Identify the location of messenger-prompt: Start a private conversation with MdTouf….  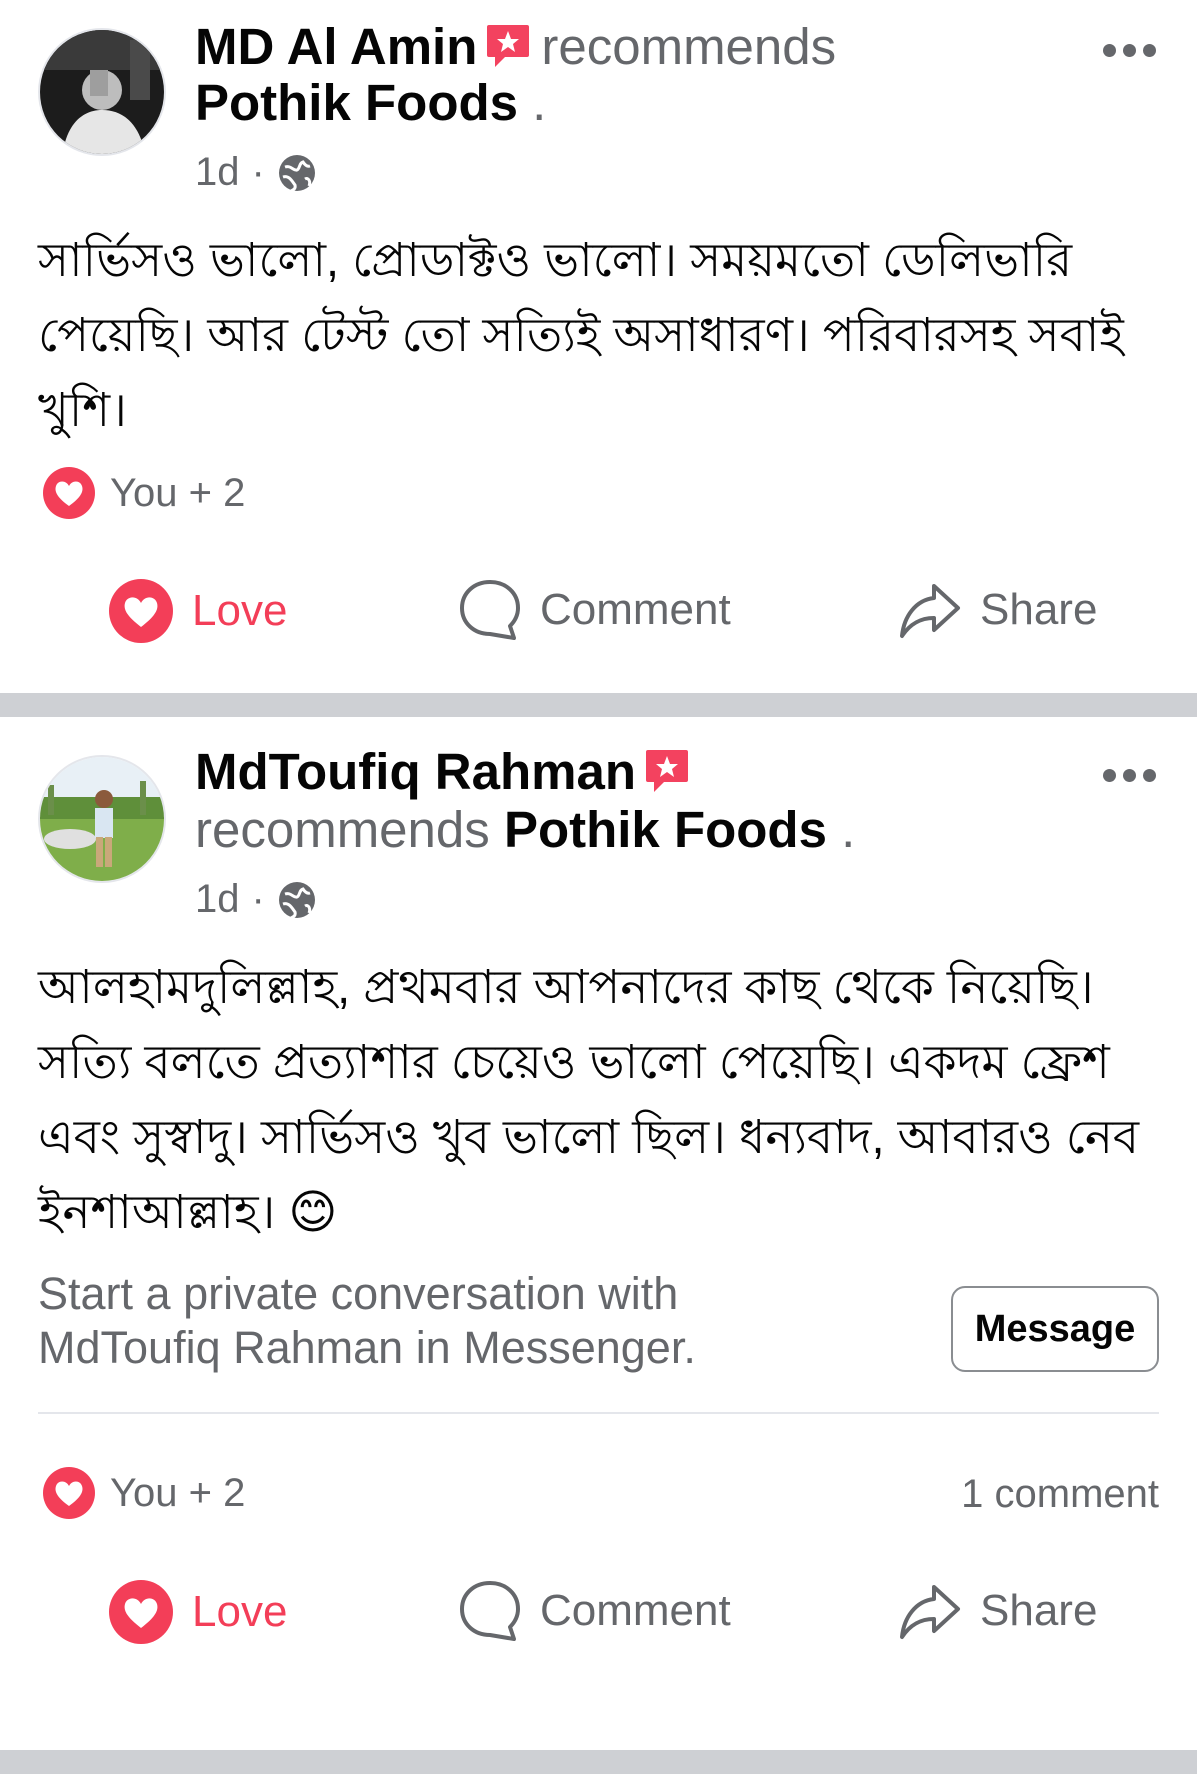
(367, 1321).